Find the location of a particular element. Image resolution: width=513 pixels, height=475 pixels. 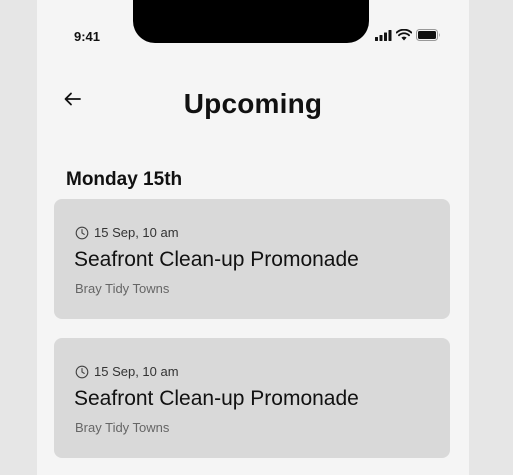

page-title: Upcoming is located at coordinates (253, 103).